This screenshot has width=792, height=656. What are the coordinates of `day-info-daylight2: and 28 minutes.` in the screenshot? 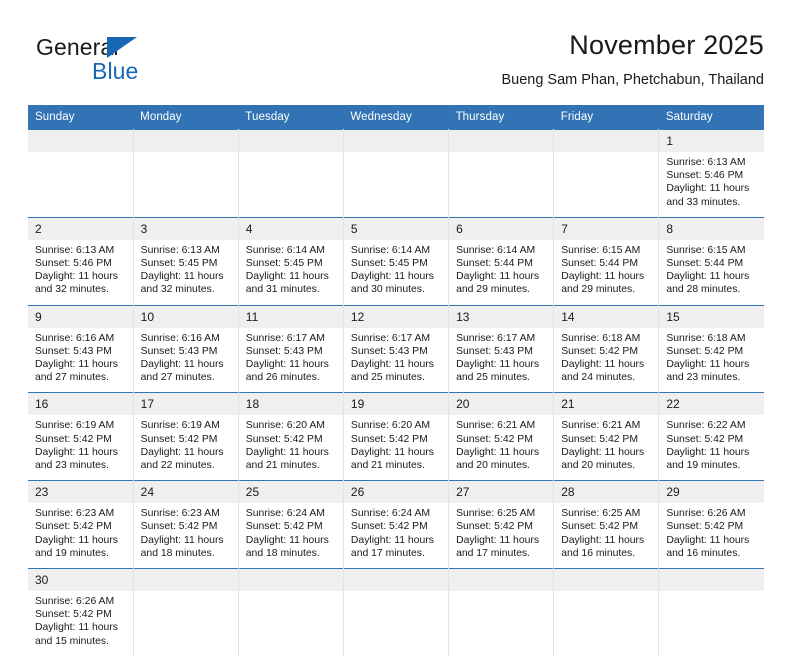 It's located at (703, 290).